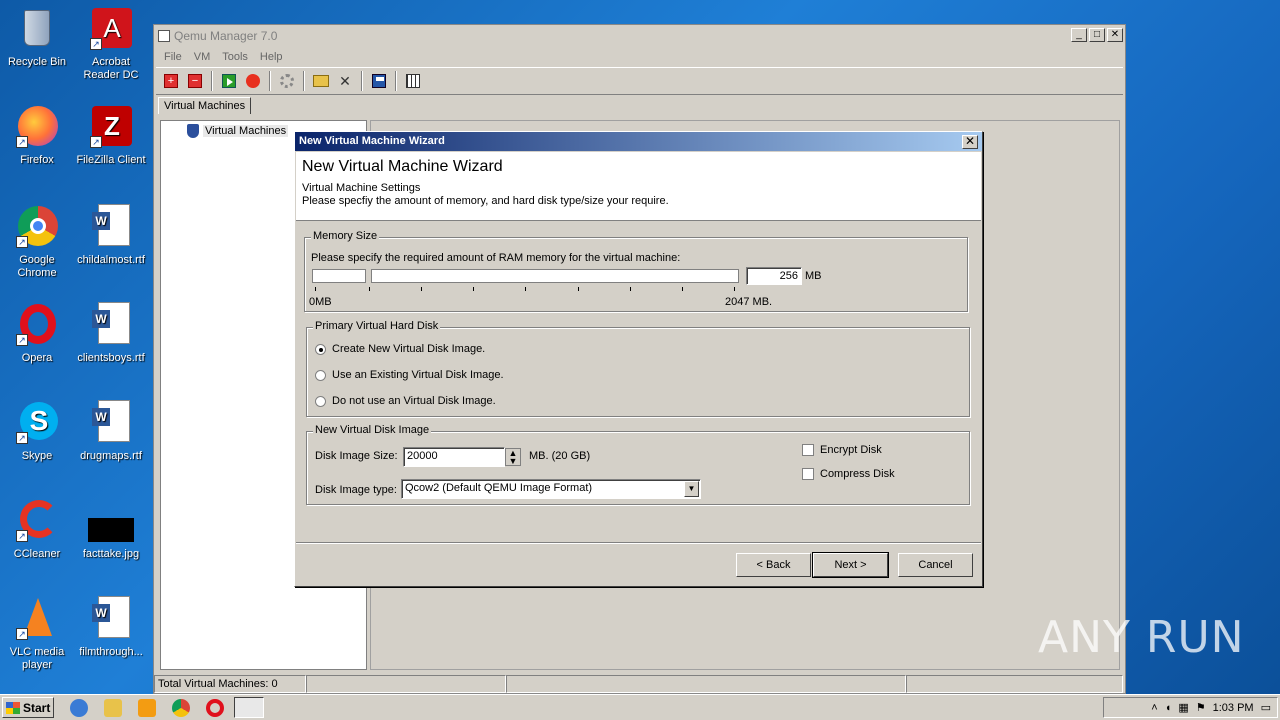  Describe the element at coordinates (555, 276) in the screenshot. I see `memory-slider-track` at that location.